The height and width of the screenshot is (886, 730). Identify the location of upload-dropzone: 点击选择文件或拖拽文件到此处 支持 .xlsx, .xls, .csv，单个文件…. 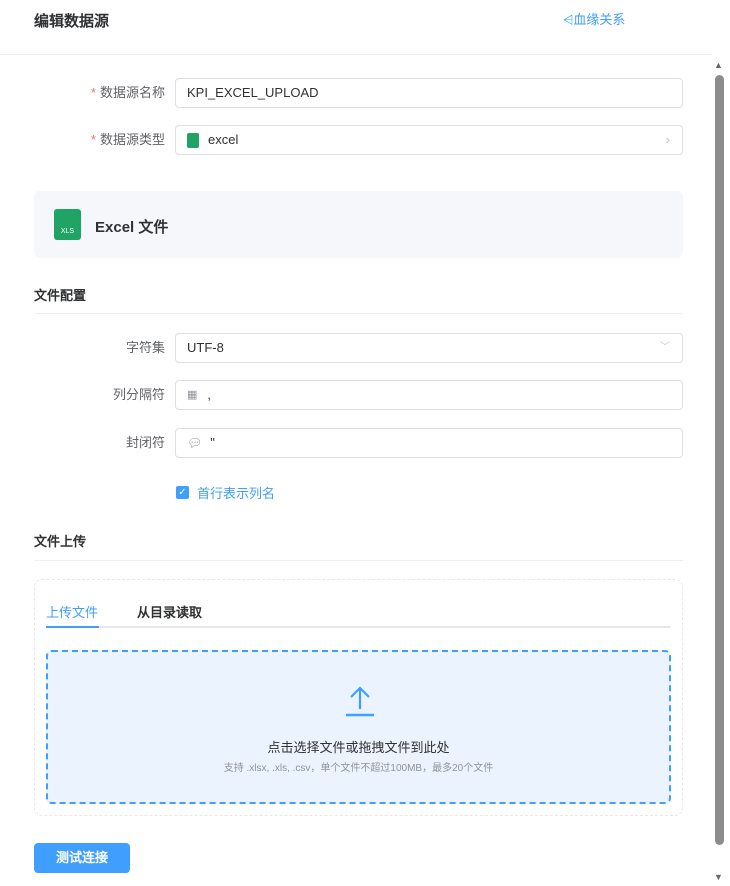
(358, 727).